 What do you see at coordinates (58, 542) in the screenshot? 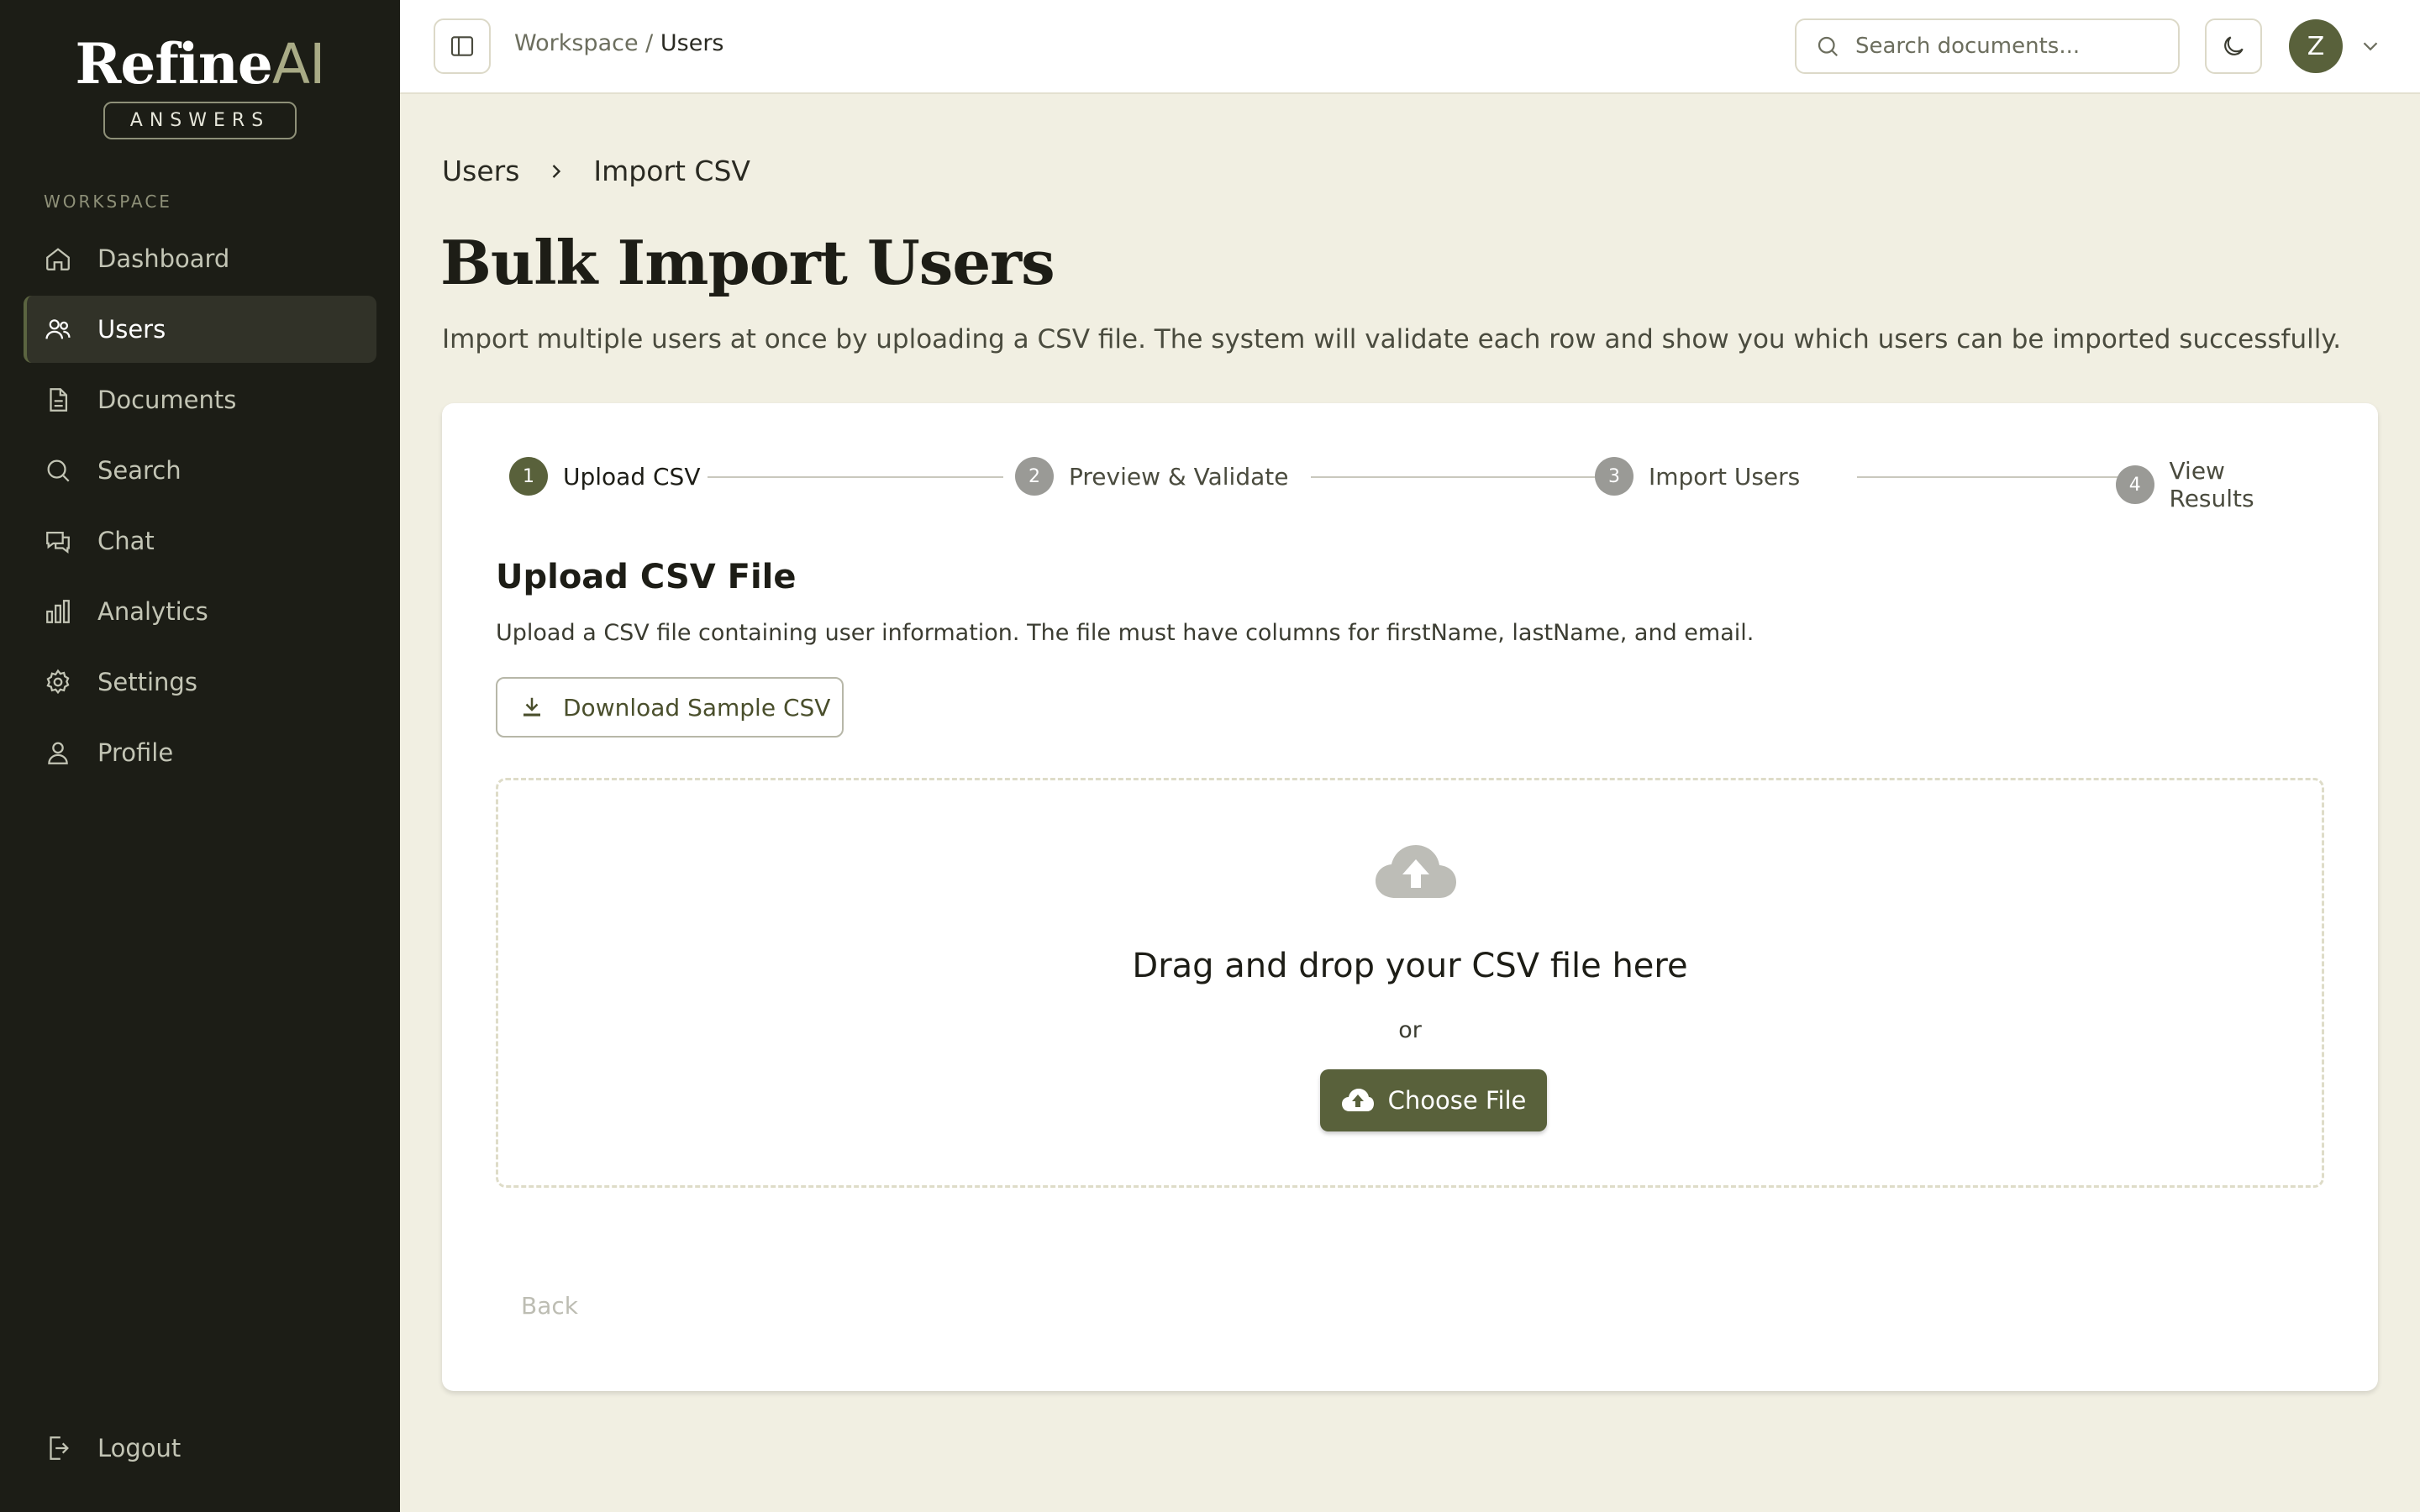
I see `chat-icon` at bounding box center [58, 542].